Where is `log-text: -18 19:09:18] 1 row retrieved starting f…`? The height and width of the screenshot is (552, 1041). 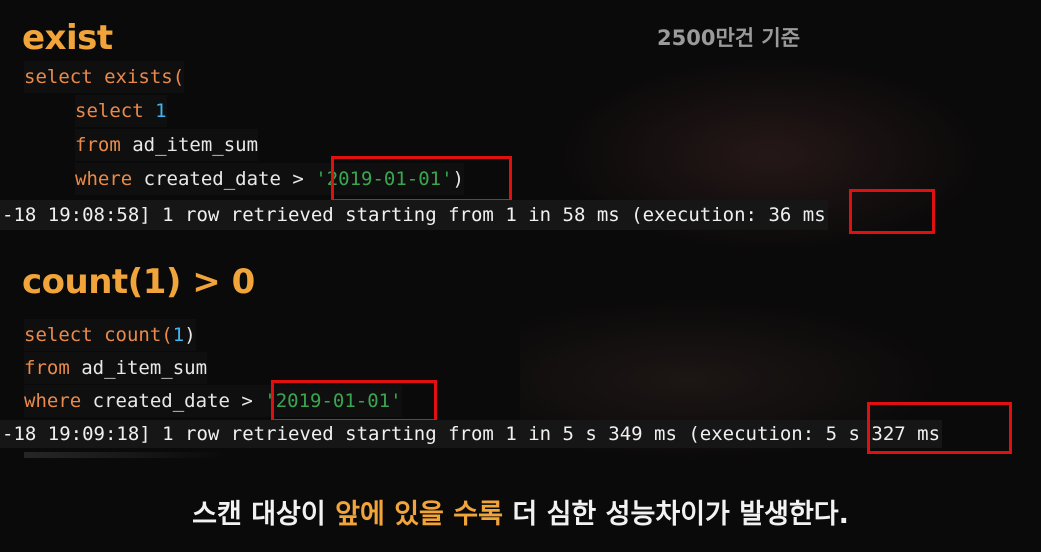 log-text: -18 19:09:18] 1 row retrieved starting f… is located at coordinates (408, 434).